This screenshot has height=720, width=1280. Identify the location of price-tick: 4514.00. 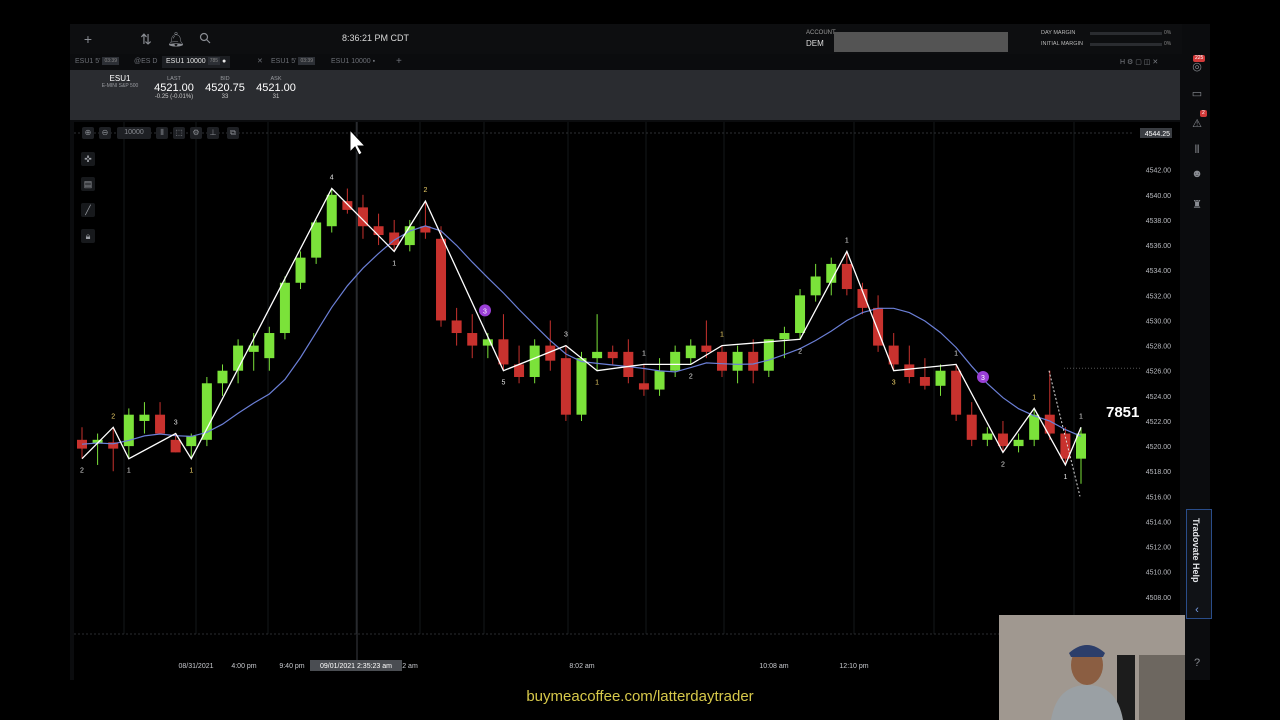
(1158, 522).